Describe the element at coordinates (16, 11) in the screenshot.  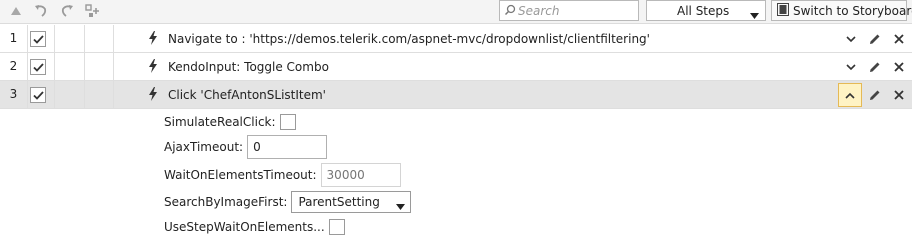
I see `move-up-icon` at that location.